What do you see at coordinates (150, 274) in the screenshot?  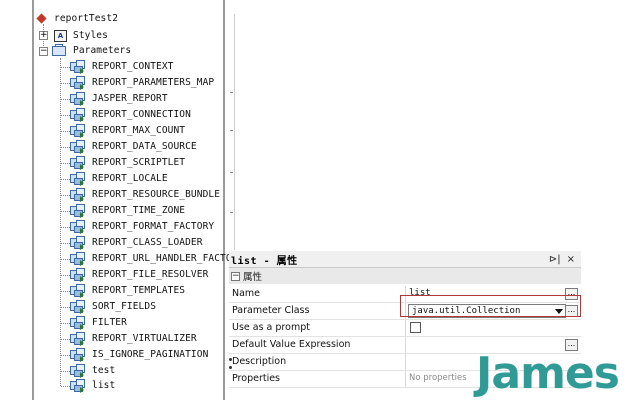 I see `parameter-label: REPORT_FILE_RESOLVER` at bounding box center [150, 274].